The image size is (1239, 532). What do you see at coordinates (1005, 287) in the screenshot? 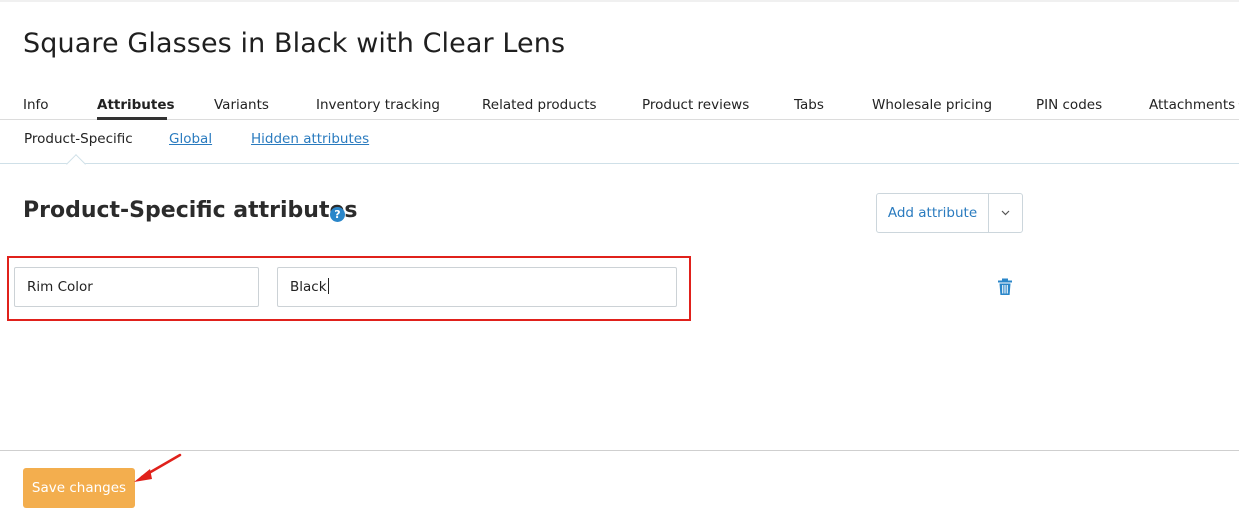
I see `trash-icon` at bounding box center [1005, 287].